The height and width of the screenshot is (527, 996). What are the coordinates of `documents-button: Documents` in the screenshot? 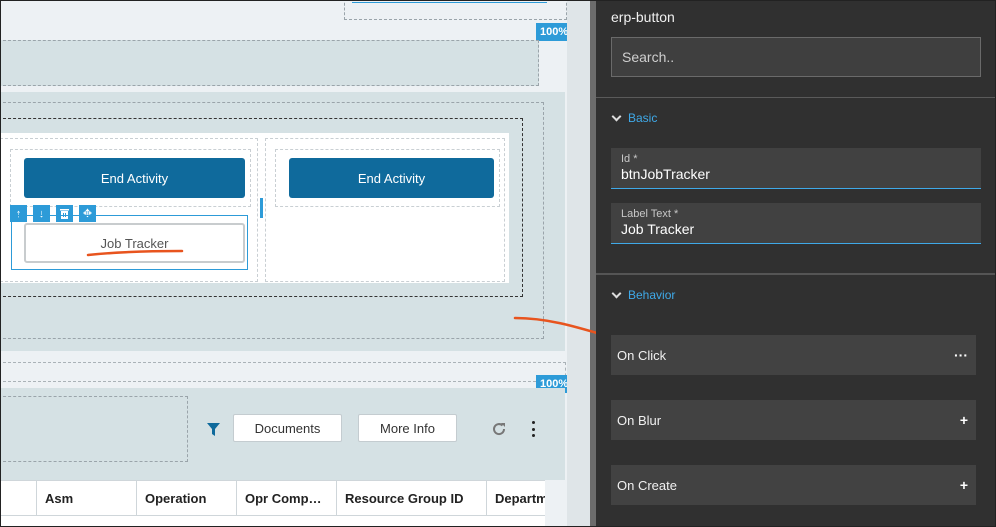 It's located at (287, 428).